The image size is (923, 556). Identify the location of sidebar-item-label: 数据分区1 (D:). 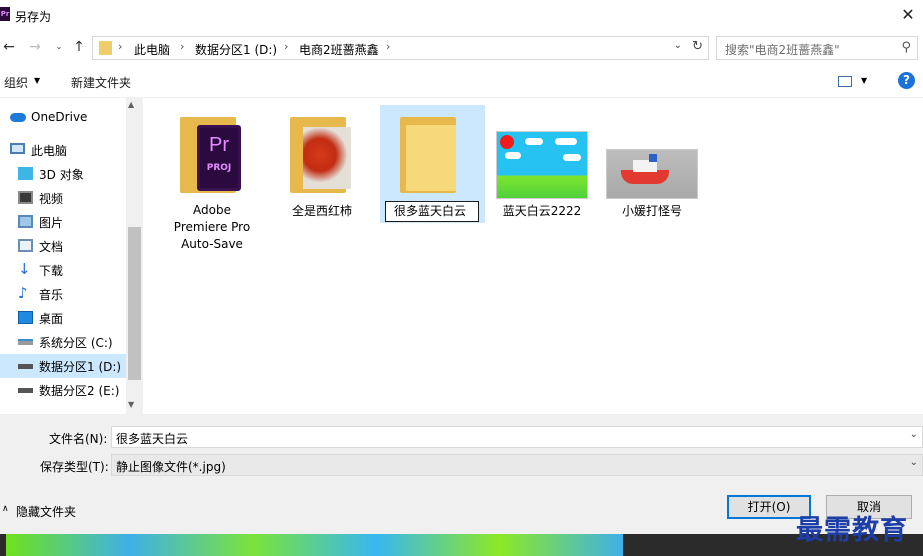
(80, 367).